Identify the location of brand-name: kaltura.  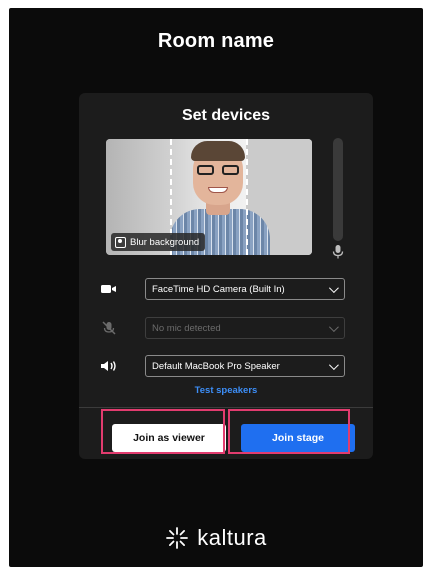
(232, 537).